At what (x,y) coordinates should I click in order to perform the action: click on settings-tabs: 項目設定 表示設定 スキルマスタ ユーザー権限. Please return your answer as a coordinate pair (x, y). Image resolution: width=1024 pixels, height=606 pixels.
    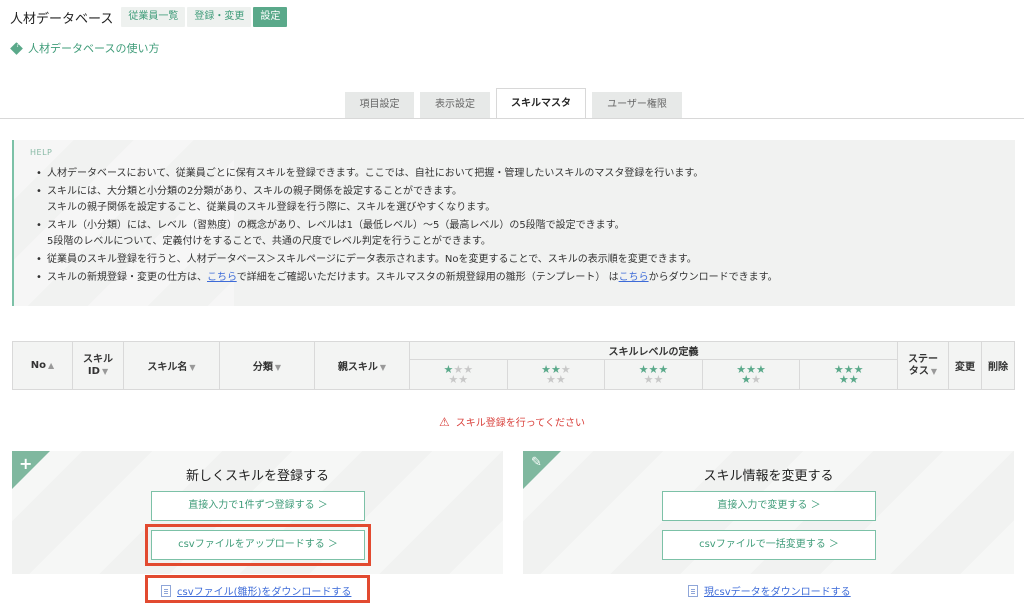
    Looking at the image, I should click on (516, 103).